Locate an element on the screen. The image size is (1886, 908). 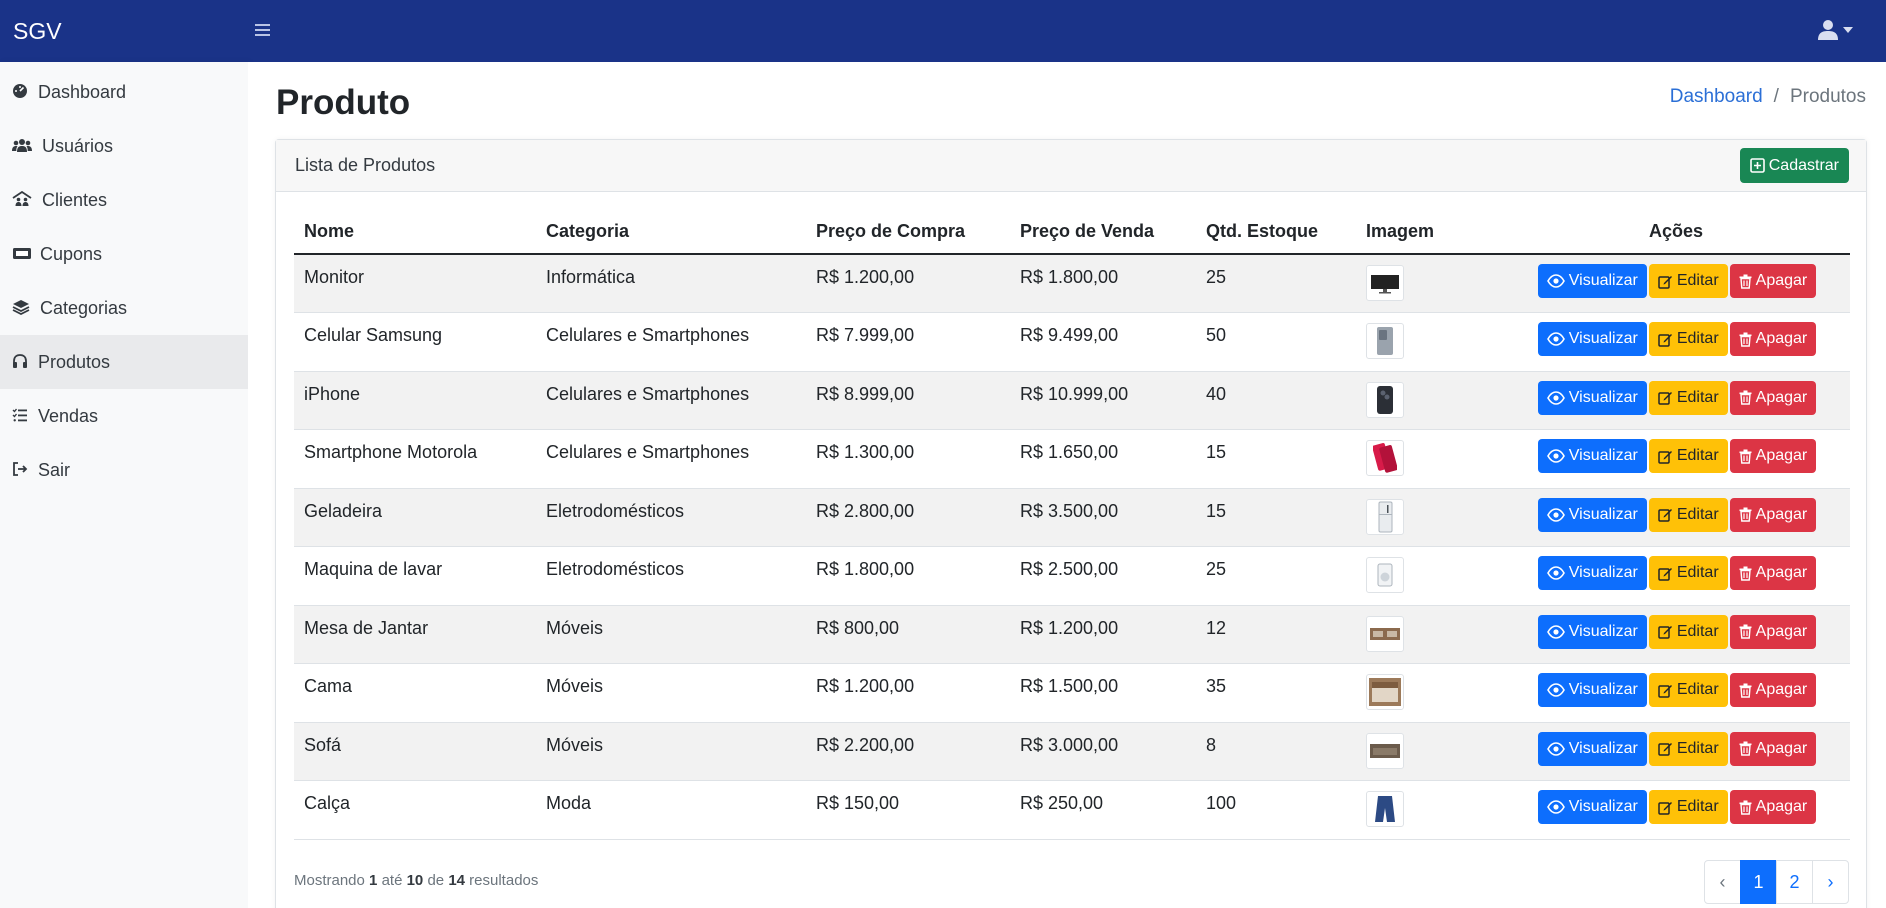
sidebar-item-dashboard: Dashboard is located at coordinates (124, 92).